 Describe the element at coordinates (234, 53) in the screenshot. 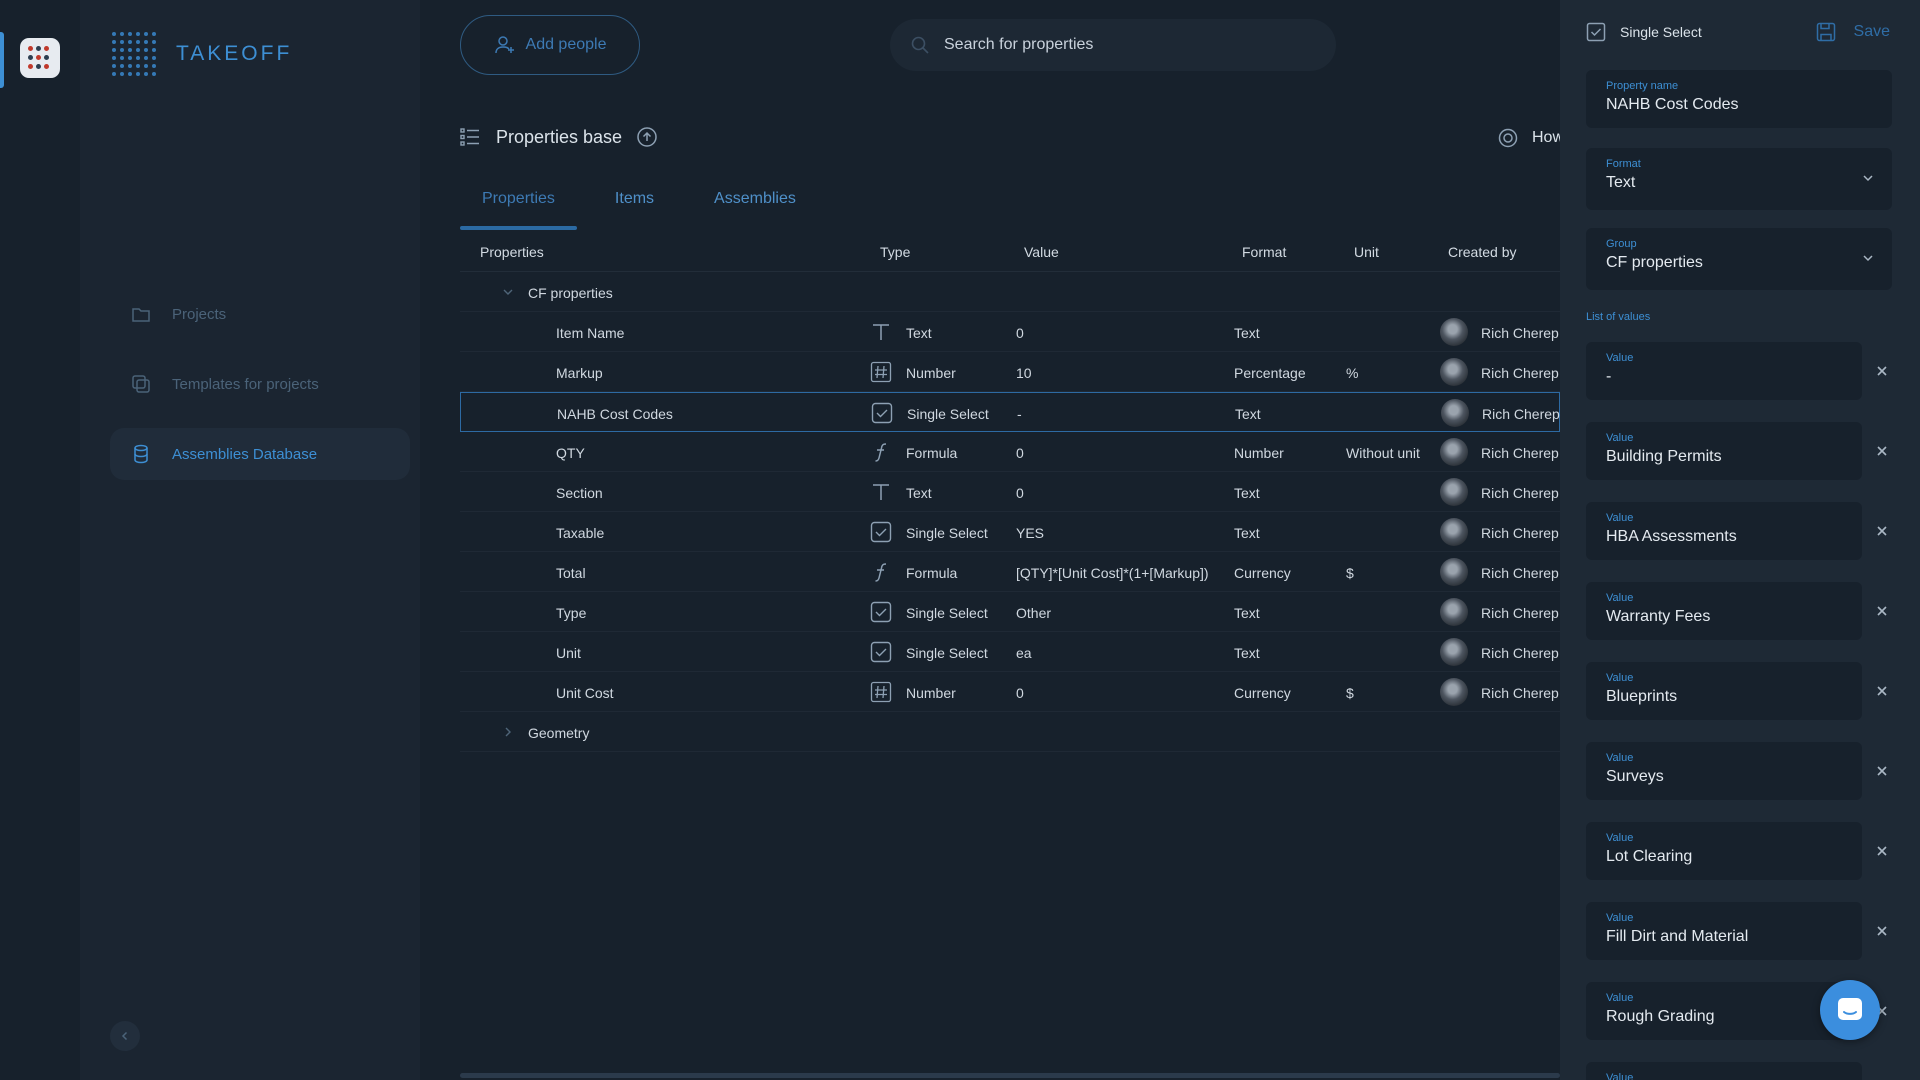

I see `brand-name: TAKEOFF` at that location.